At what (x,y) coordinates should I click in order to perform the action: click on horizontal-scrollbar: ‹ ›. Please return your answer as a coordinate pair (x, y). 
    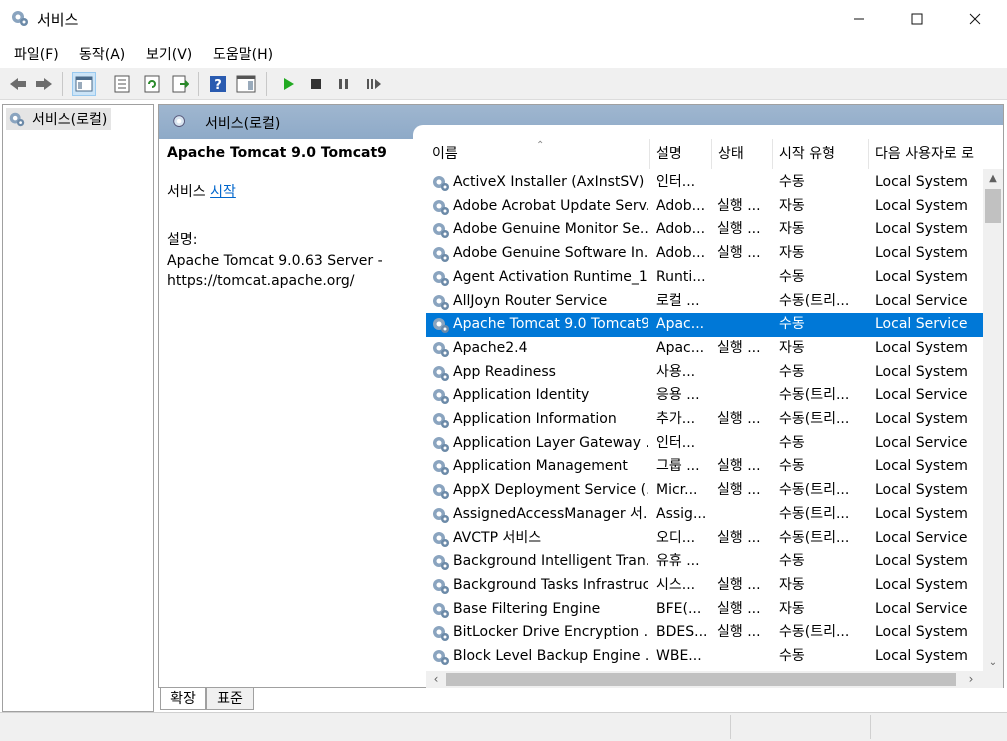
    Looking at the image, I should click on (704, 679).